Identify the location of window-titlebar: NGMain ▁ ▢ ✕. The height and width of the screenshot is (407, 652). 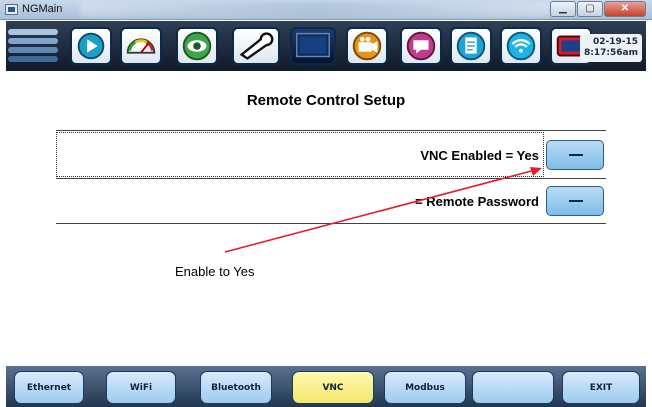
(326, 10).